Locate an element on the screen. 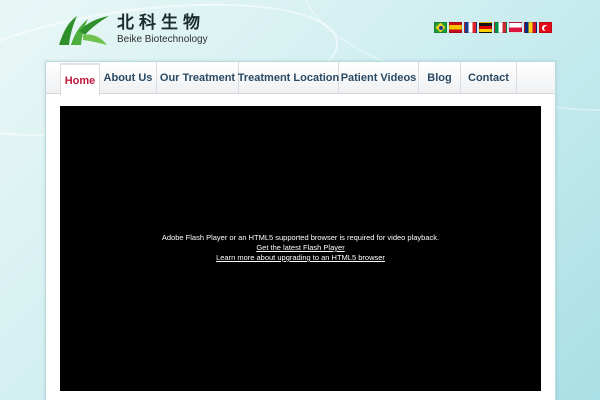 The width and height of the screenshot is (600, 400). get-flash-player-link: Get the latest Flash Player is located at coordinates (300, 248).